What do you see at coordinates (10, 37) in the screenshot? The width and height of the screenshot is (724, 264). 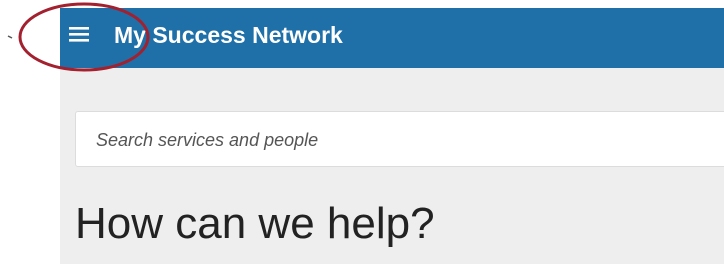 I see `annotation-tick` at bounding box center [10, 37].